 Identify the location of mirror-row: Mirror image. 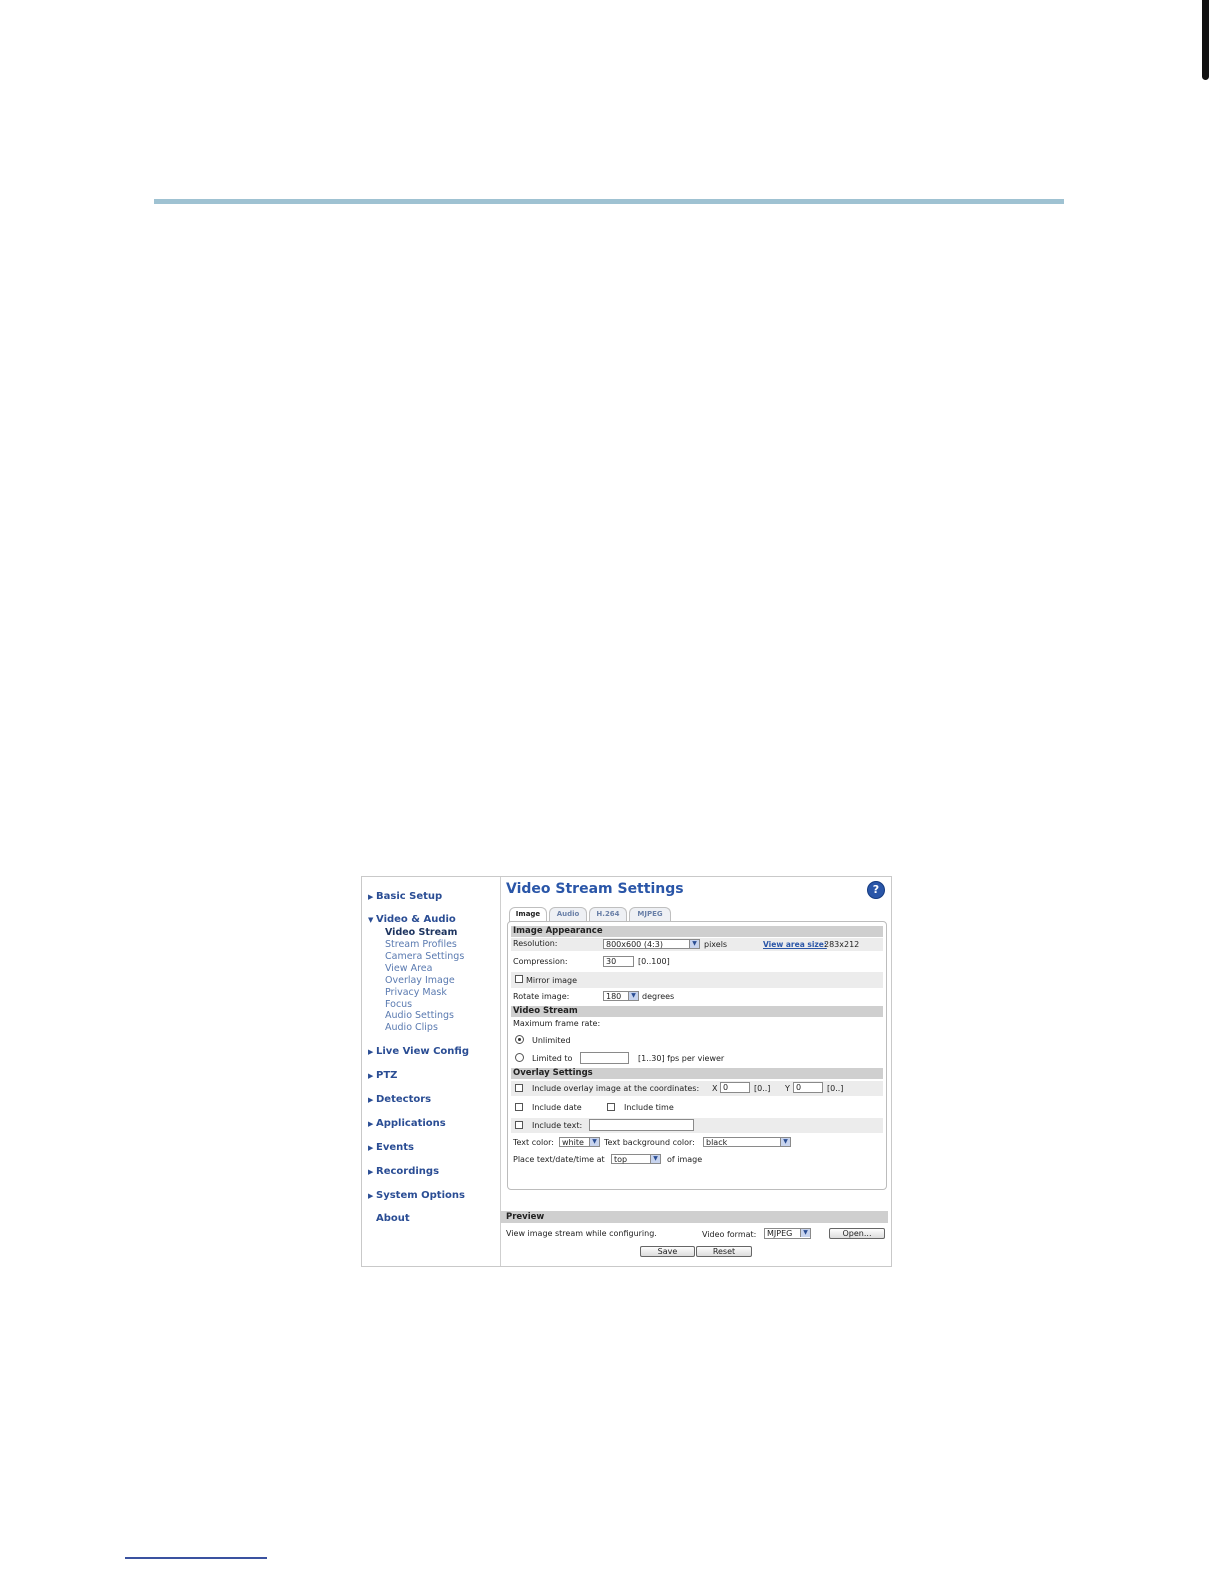
(697, 980).